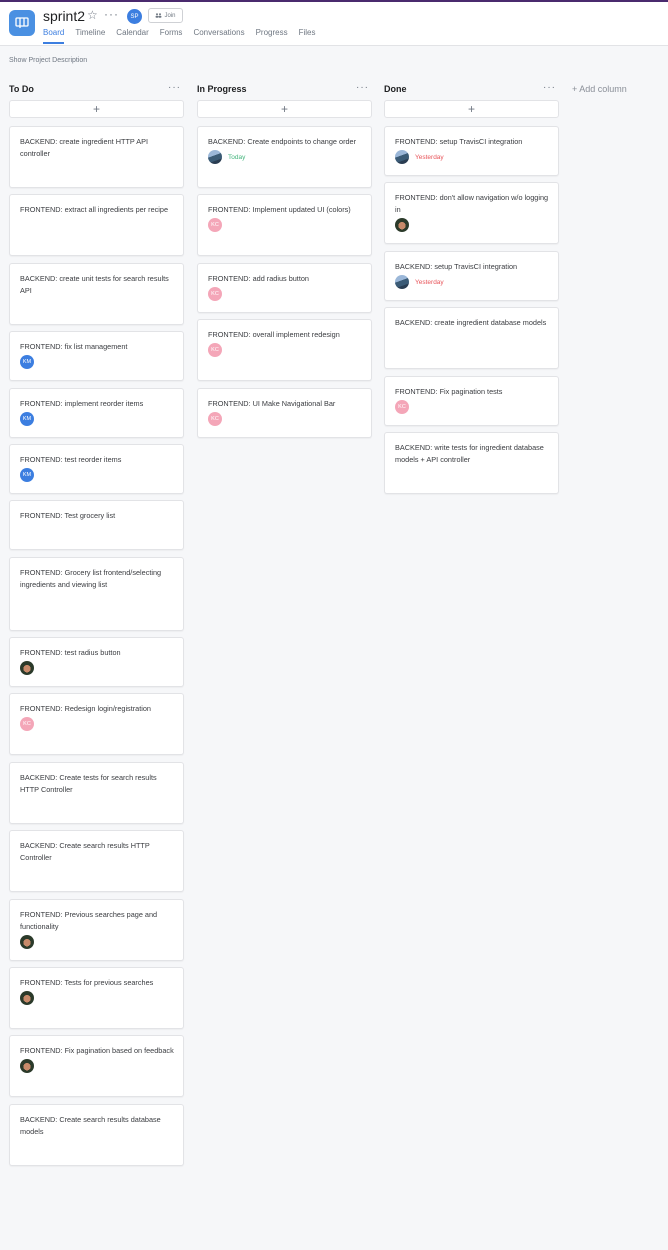 Image resolution: width=668 pixels, height=1250 pixels. I want to click on task-card: FRONTEND: fix list management KM, so click(96, 356).